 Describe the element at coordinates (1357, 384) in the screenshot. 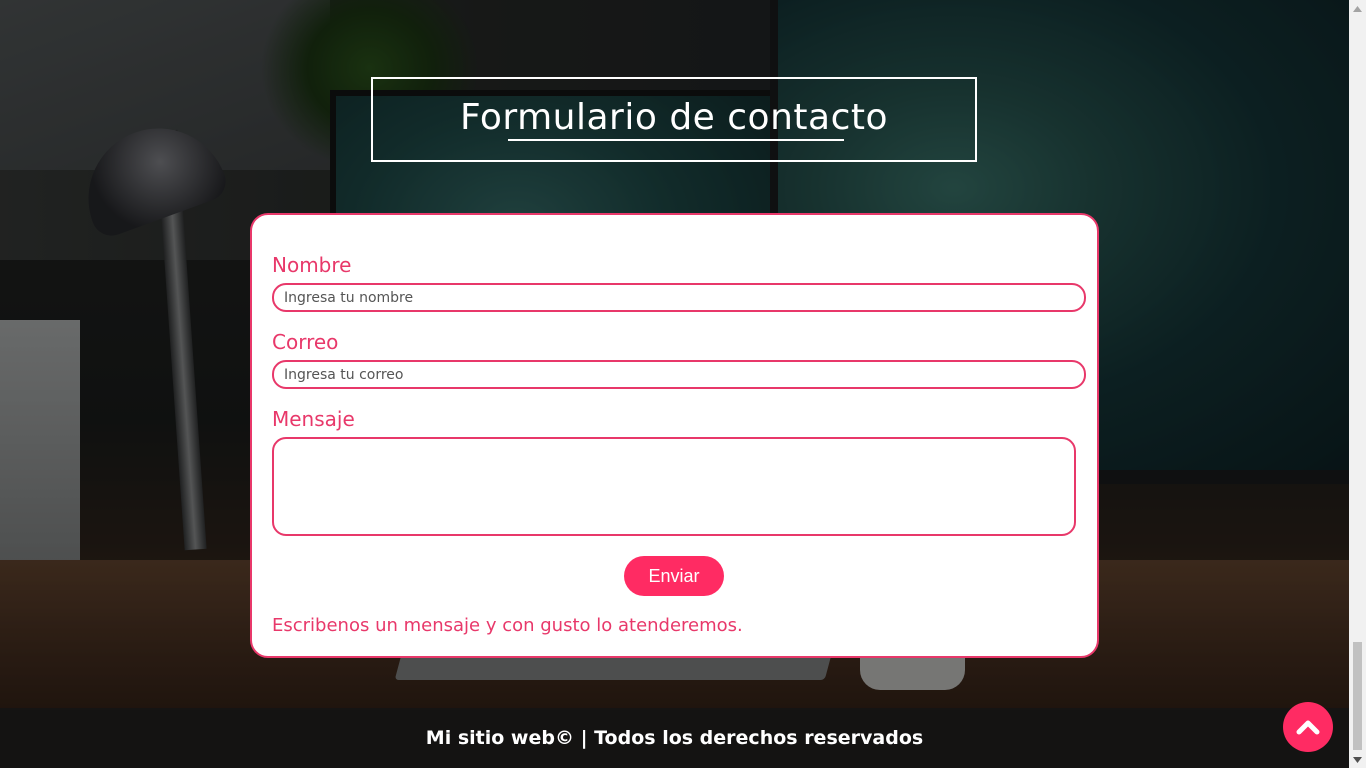

I see `vertical-scrollbar` at that location.